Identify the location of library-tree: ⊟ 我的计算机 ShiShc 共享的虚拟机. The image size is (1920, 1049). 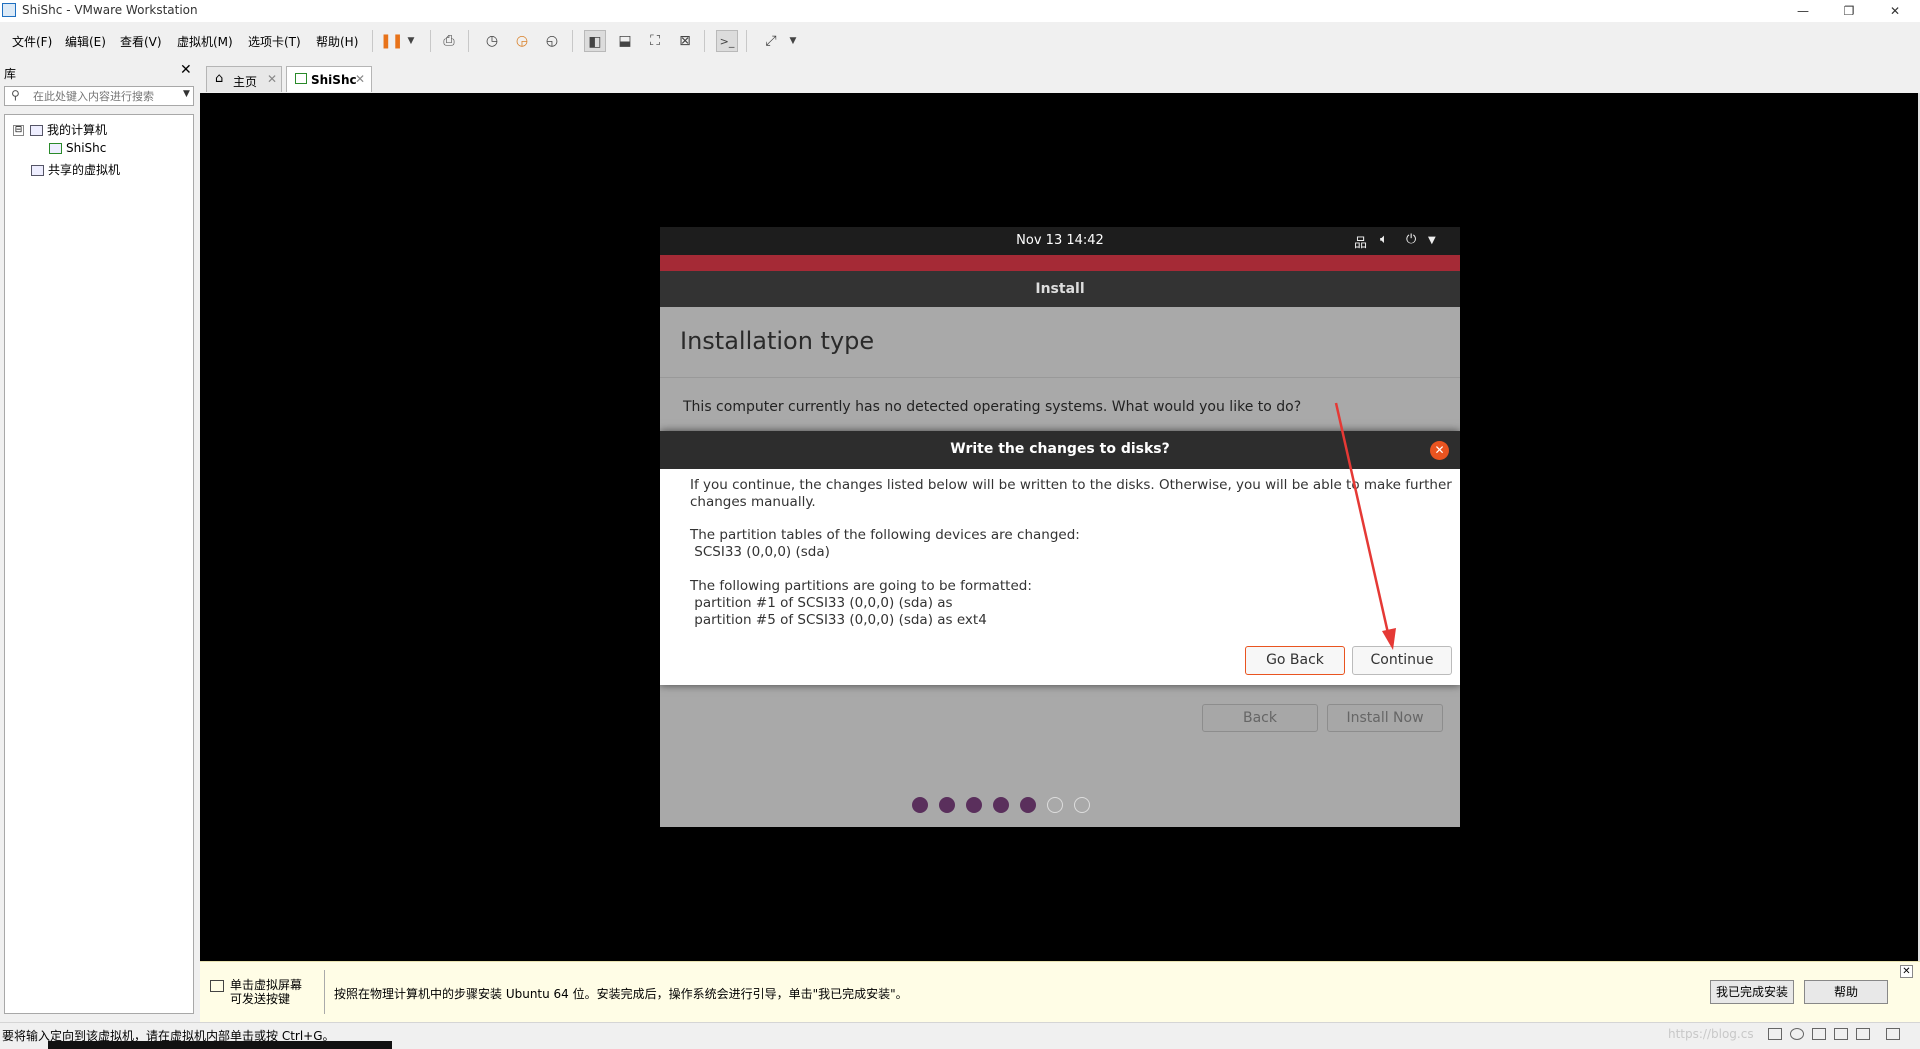
(99, 564).